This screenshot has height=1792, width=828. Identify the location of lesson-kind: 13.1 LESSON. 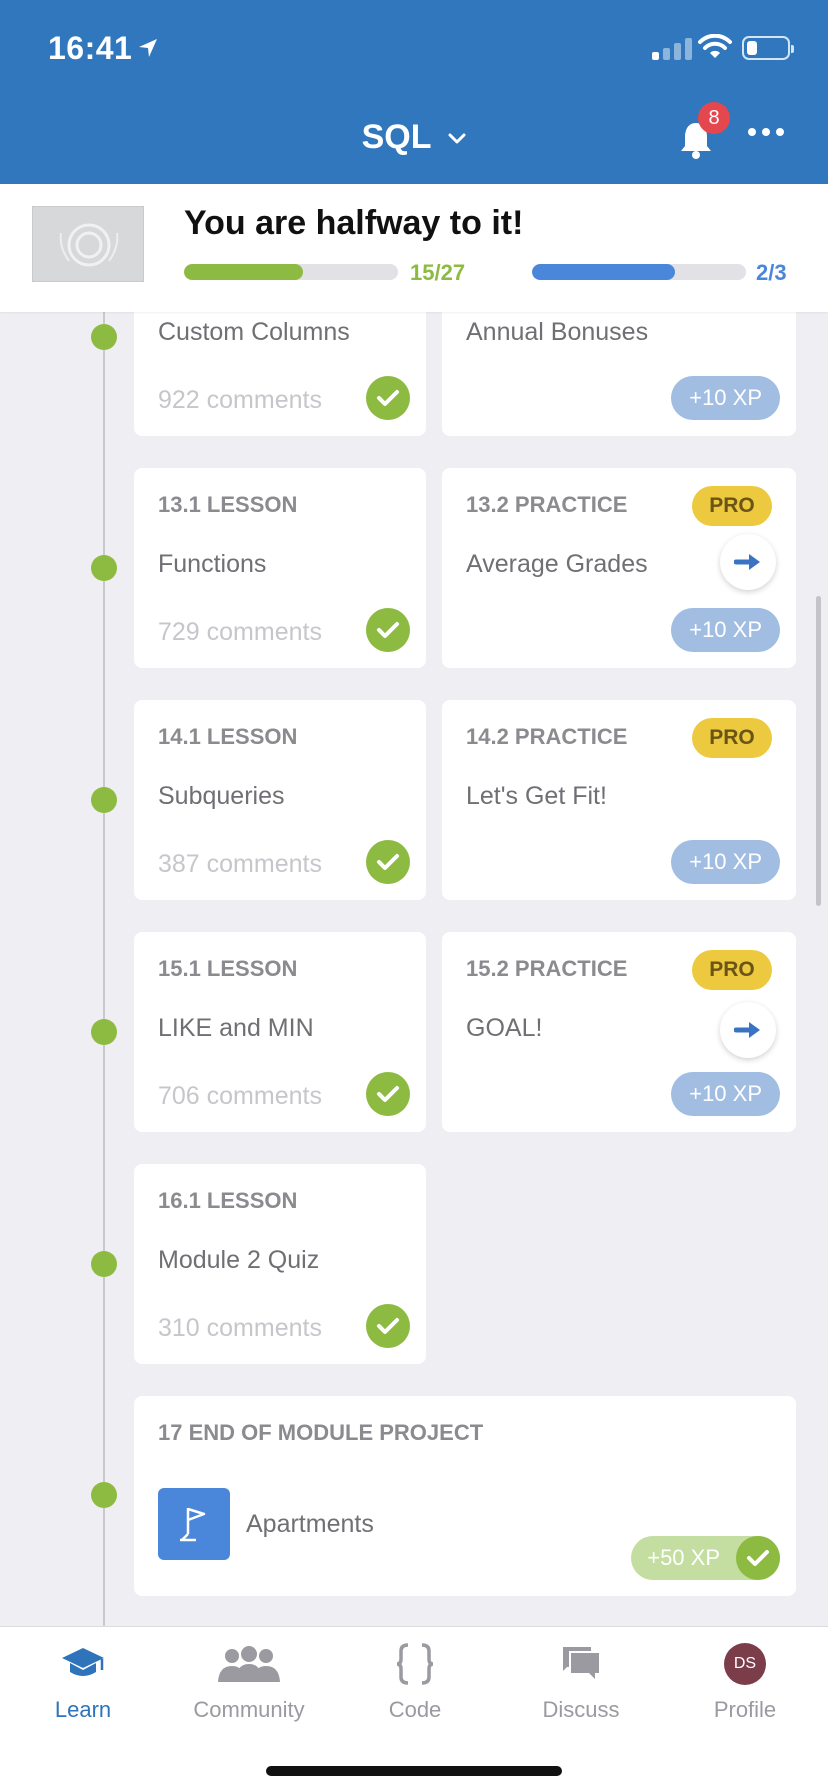
(228, 504).